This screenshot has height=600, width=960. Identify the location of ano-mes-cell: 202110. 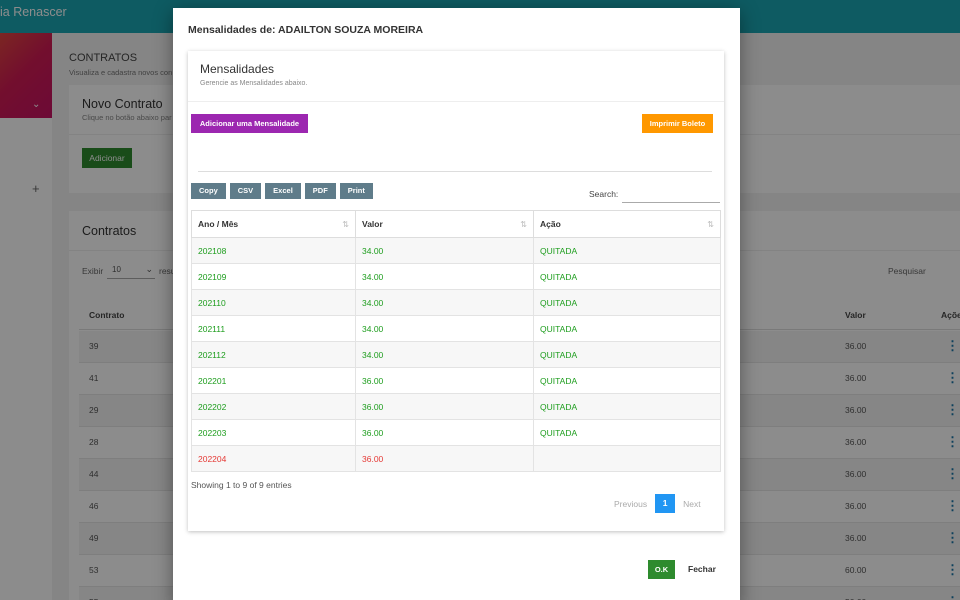
(273, 302).